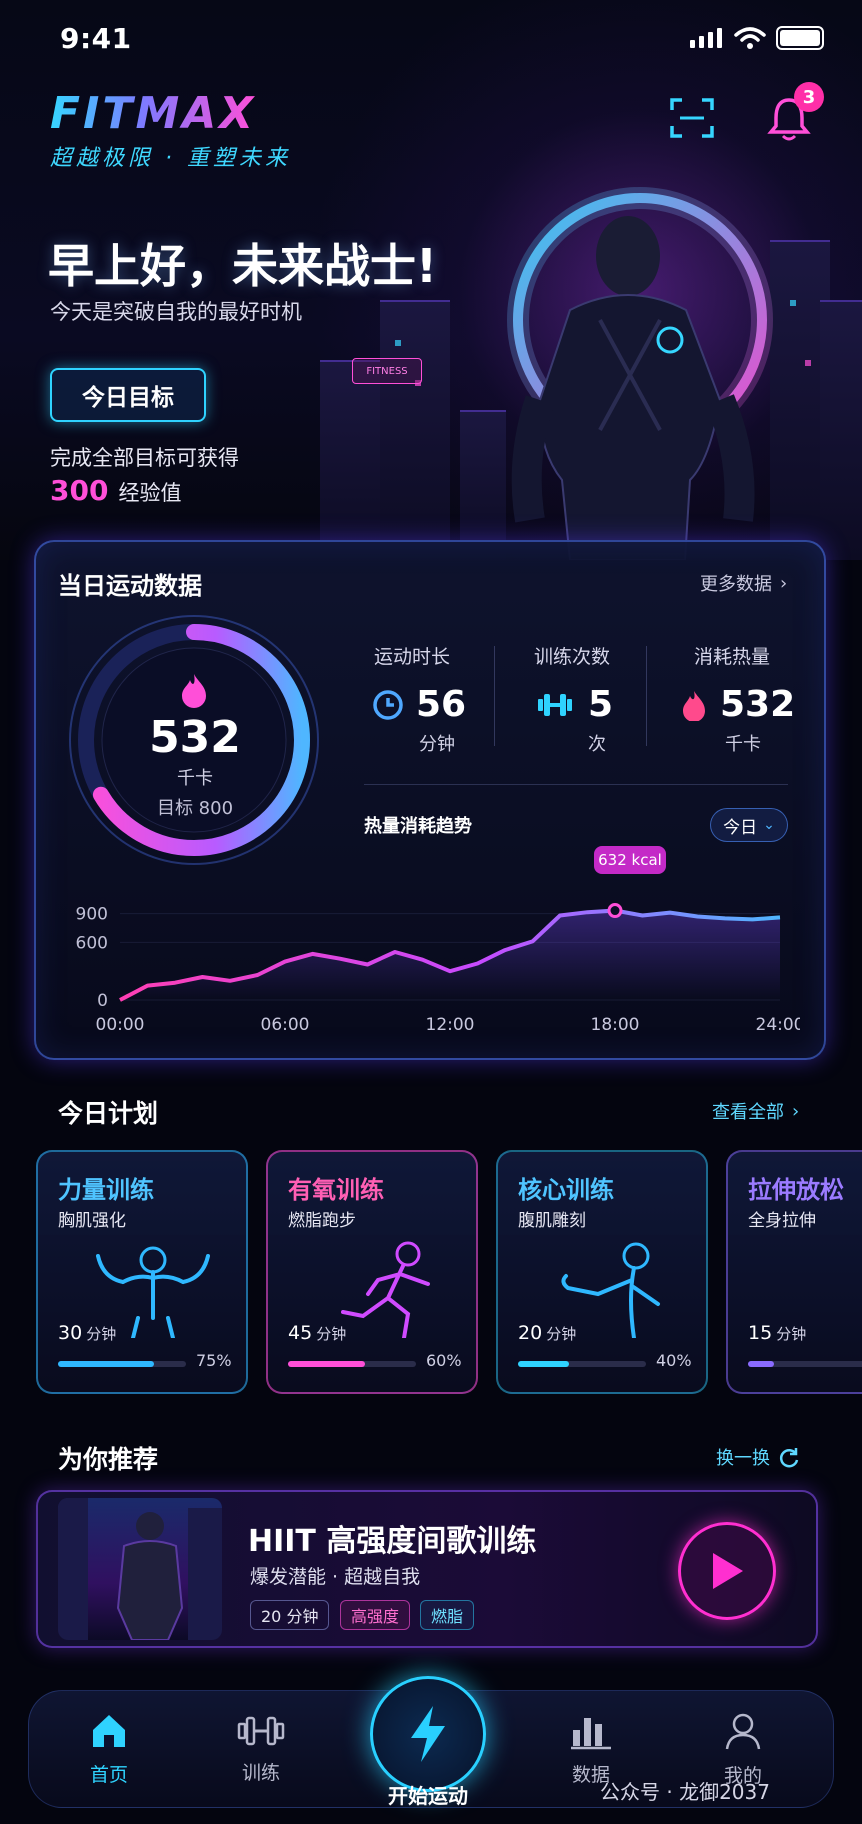 The height and width of the screenshot is (1824, 862). I want to click on start-workout-button, so click(428, 1734).